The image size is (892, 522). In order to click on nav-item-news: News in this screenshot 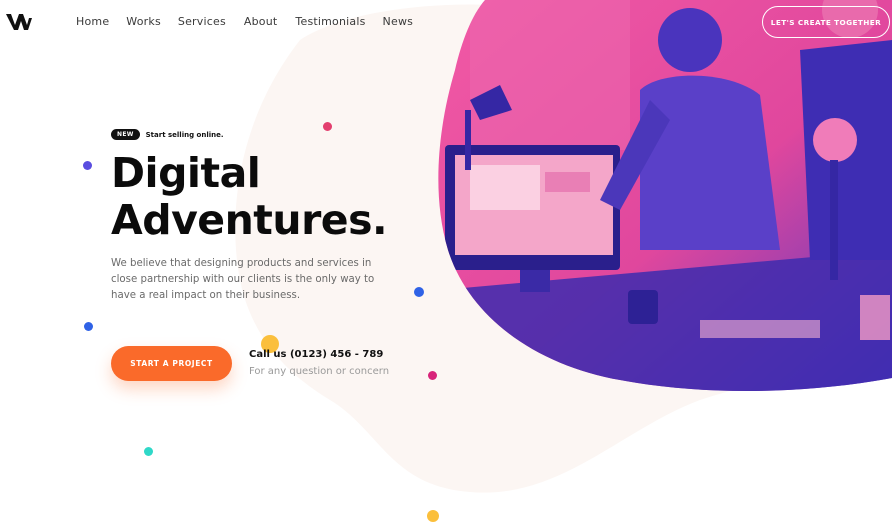, I will do `click(398, 21)`.